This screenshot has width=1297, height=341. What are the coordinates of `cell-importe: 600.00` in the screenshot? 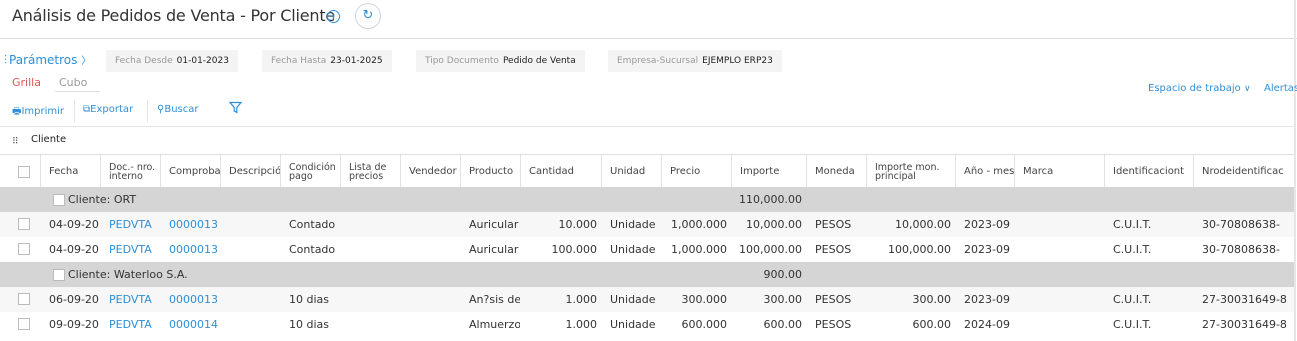 It's located at (783, 324).